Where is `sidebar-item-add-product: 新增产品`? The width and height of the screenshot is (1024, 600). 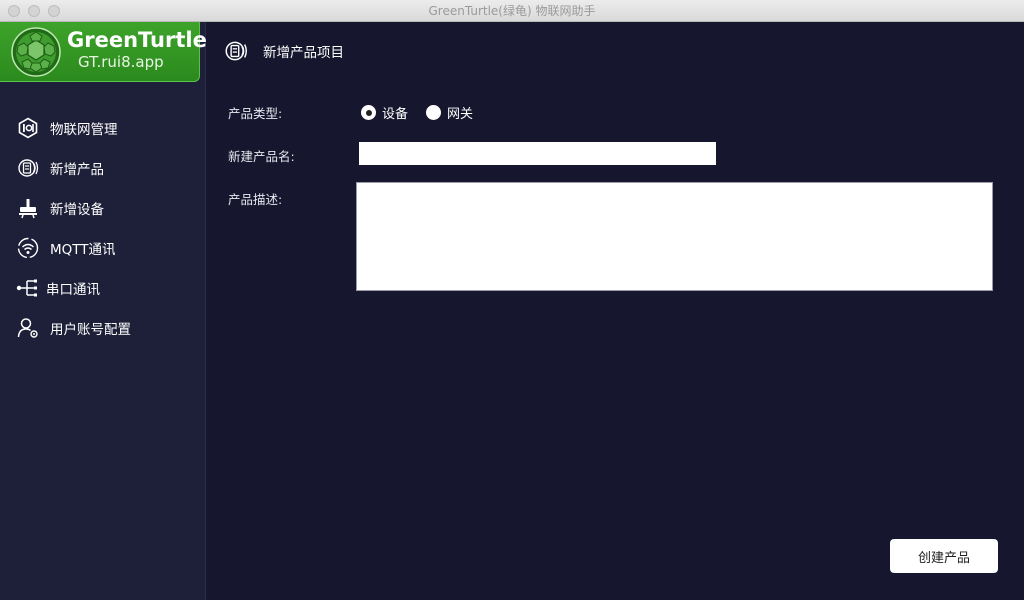
sidebar-item-add-product: 新增产品 is located at coordinates (103, 168).